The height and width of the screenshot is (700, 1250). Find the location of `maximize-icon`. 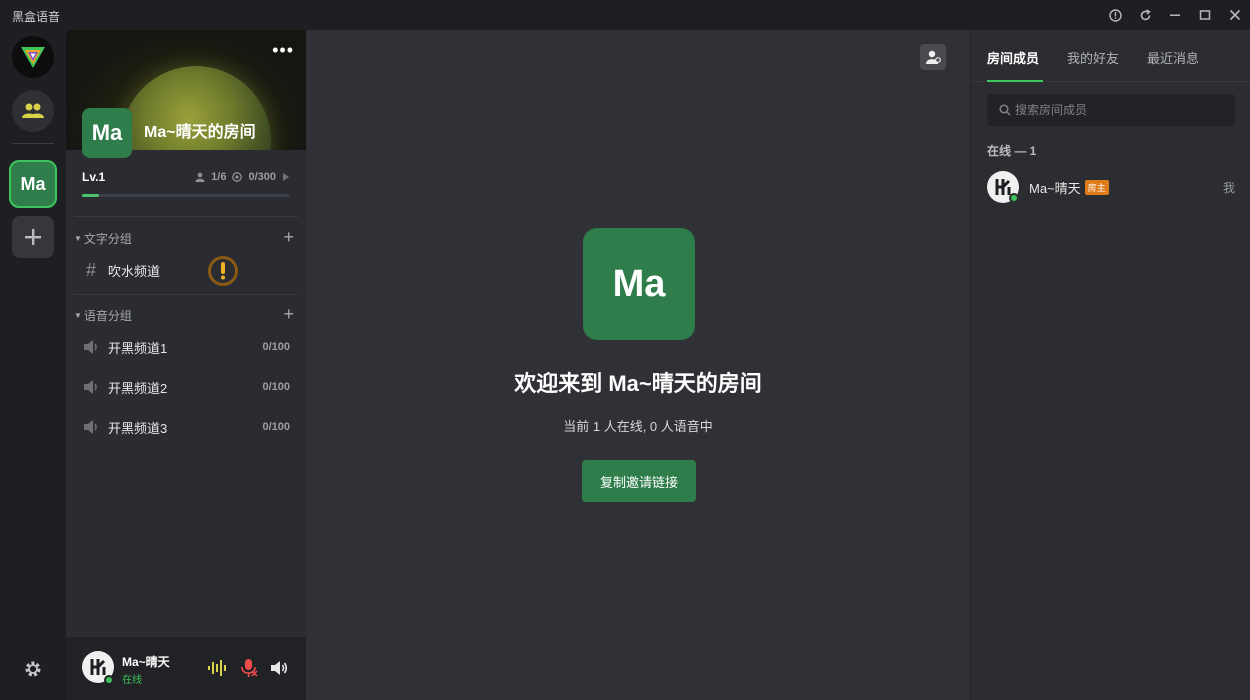

maximize-icon is located at coordinates (1205, 15).